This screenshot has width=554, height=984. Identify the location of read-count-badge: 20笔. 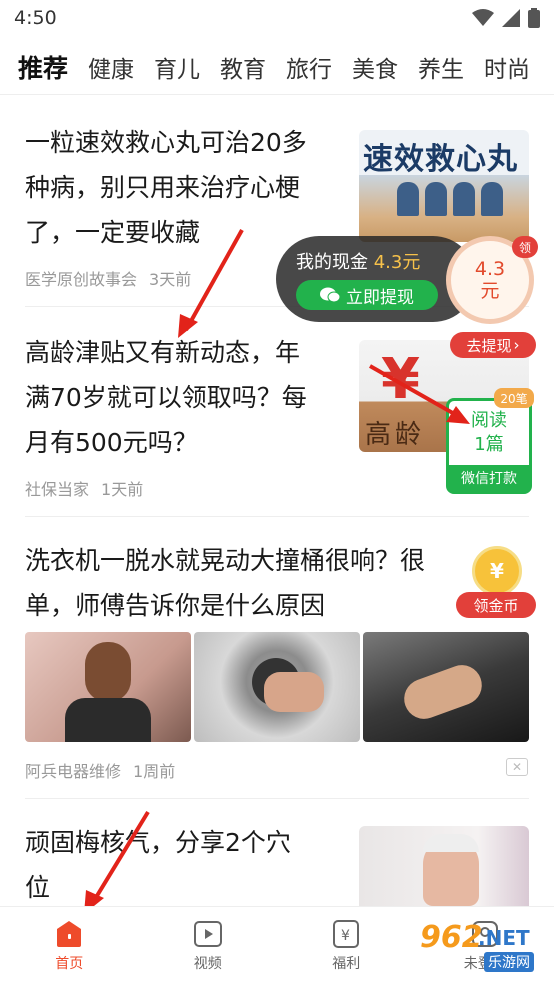
(514, 398).